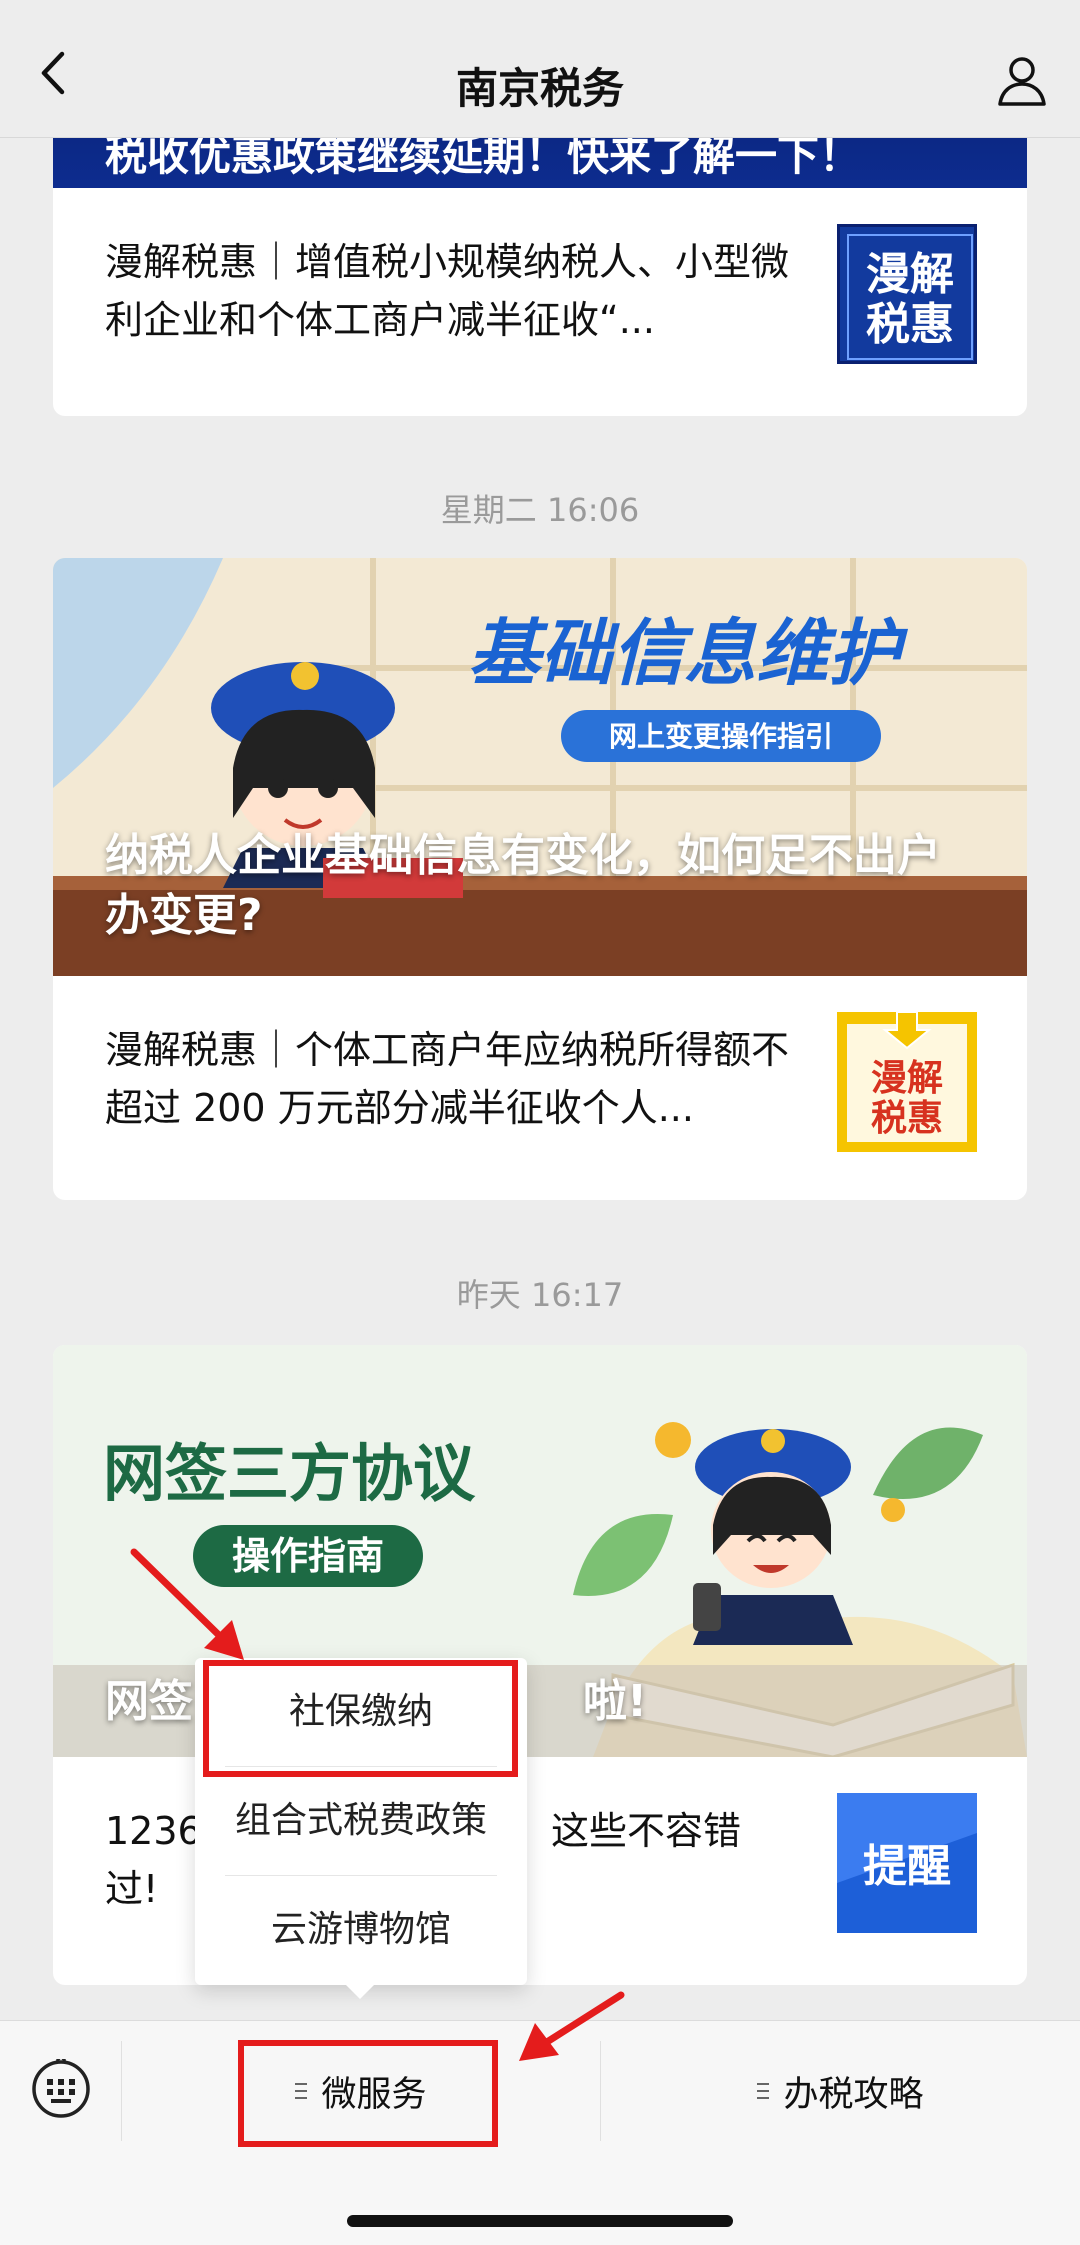 The width and height of the screenshot is (1080, 2245). I want to click on tab-micro-service: 微服务, so click(361, 2091).